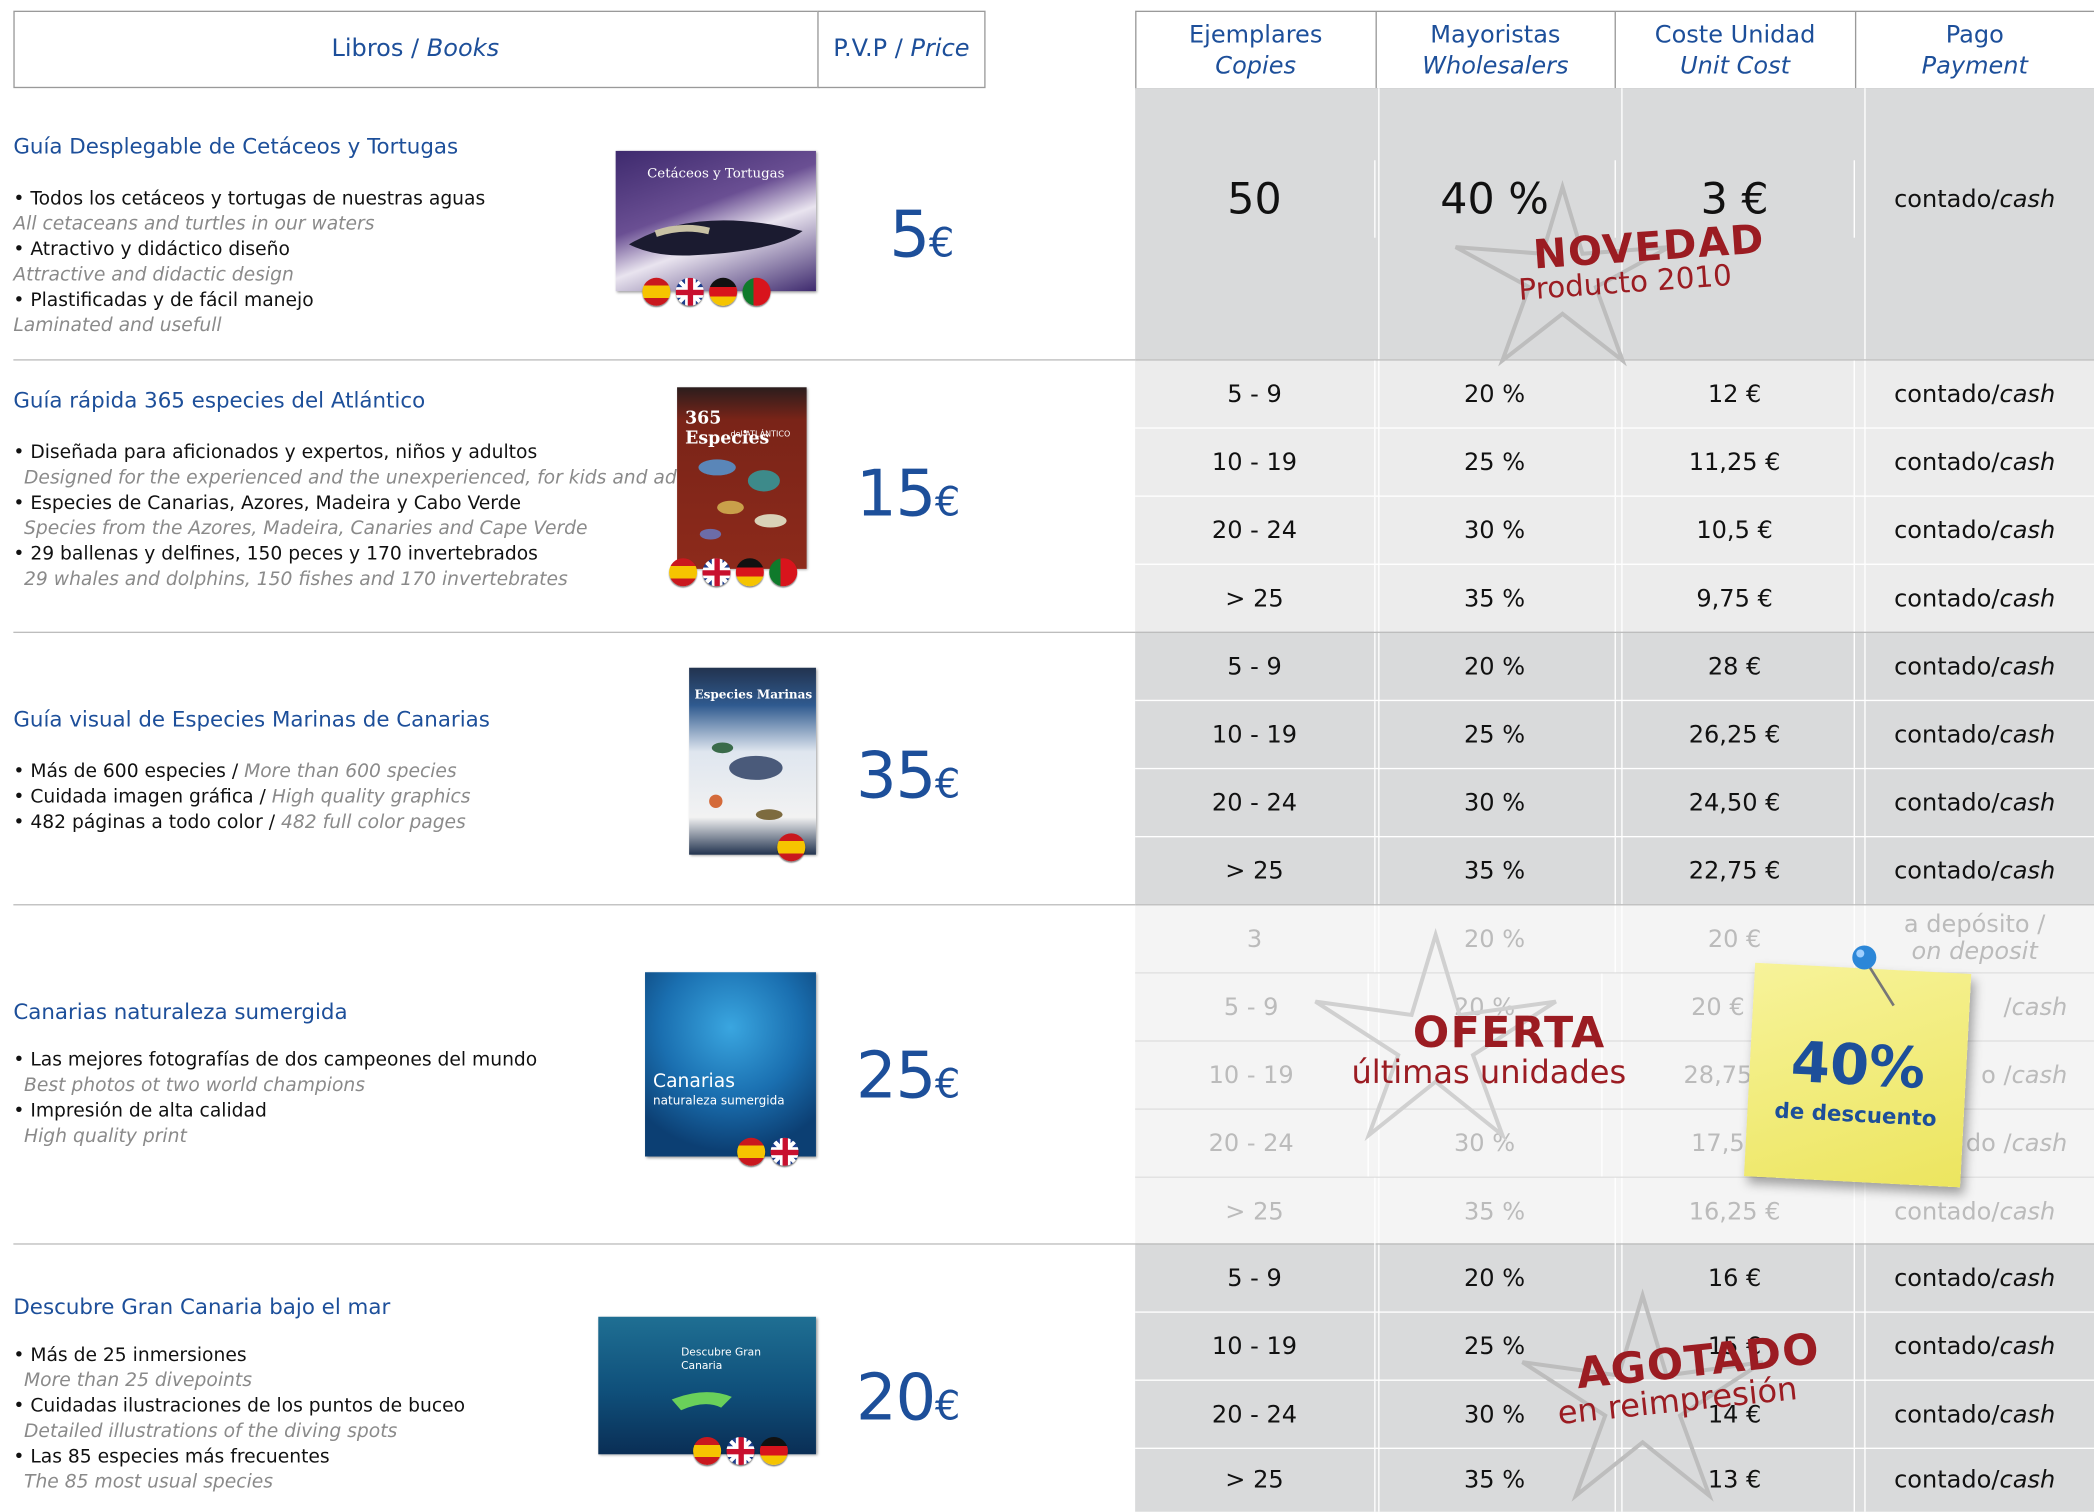  What do you see at coordinates (1974, 65) in the screenshot?
I see `header-payment-en: Payment` at bounding box center [1974, 65].